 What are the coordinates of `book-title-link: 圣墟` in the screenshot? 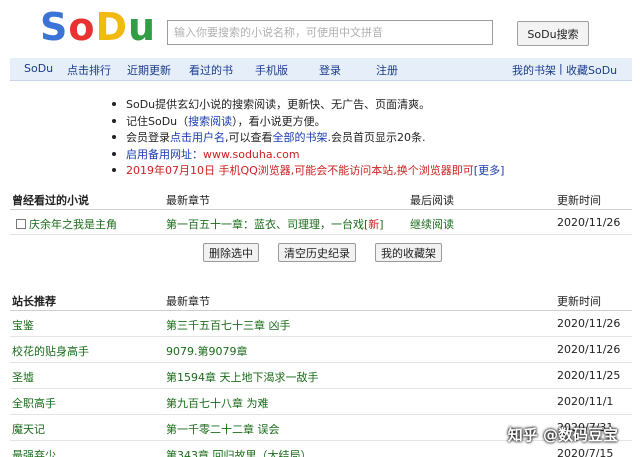 It's located at (23, 377).